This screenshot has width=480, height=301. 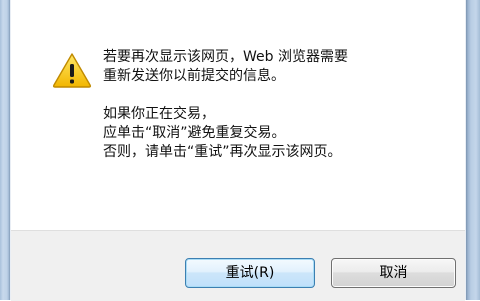 I want to click on window-frame-right, so click(x=473, y=150).